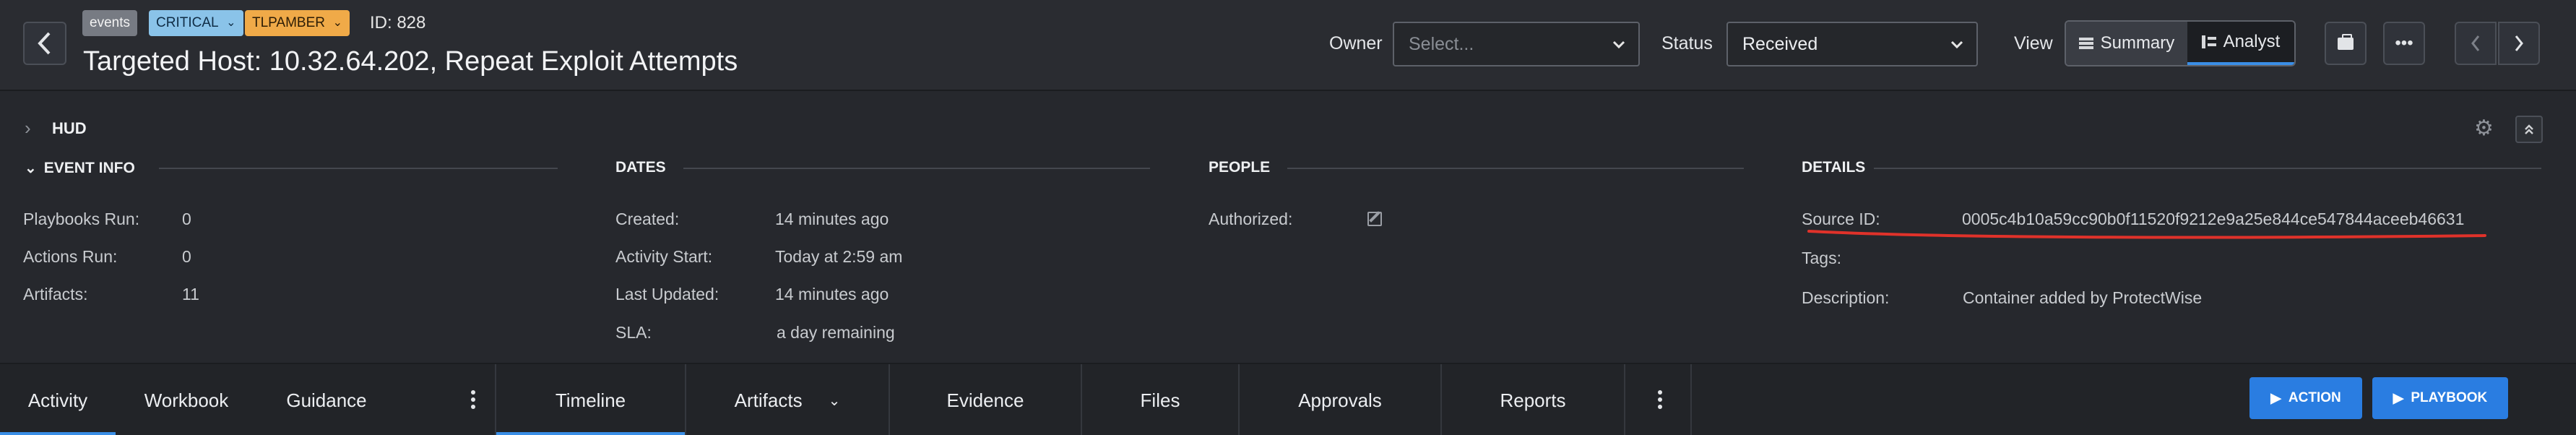  What do you see at coordinates (1846, 297) in the screenshot?
I see `description-label: Description:` at bounding box center [1846, 297].